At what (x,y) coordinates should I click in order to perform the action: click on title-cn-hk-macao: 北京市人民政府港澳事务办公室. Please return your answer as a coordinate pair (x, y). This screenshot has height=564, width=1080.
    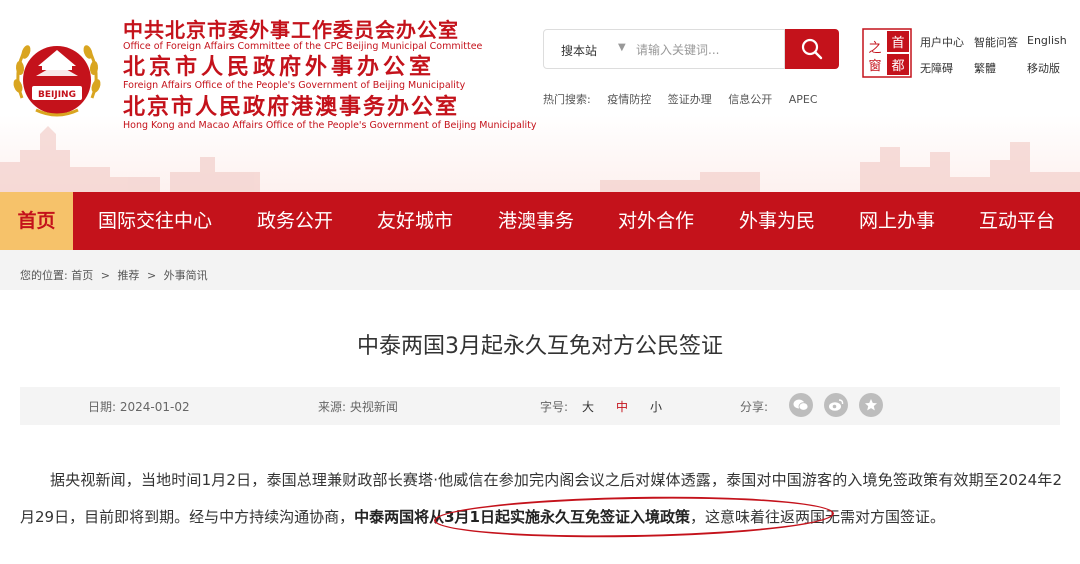
    Looking at the image, I should click on (291, 107).